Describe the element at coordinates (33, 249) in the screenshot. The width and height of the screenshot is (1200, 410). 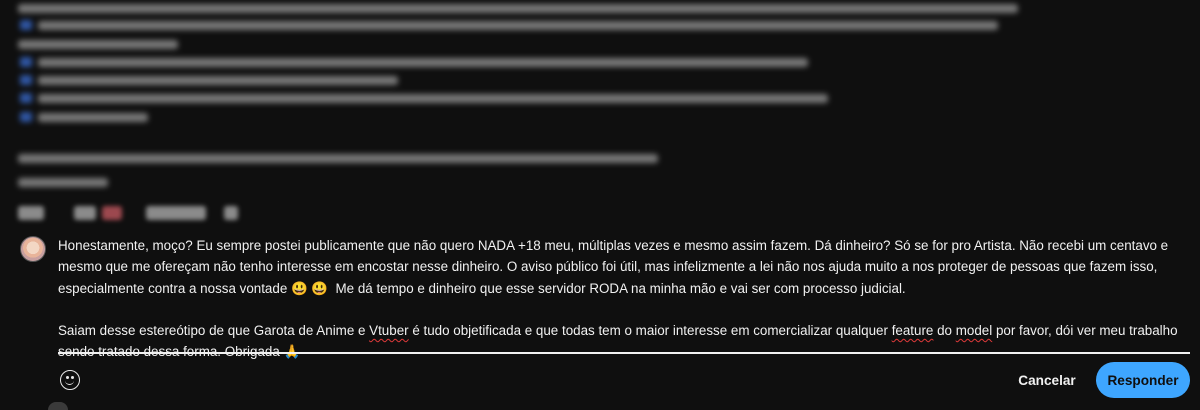
I see `avatar` at that location.